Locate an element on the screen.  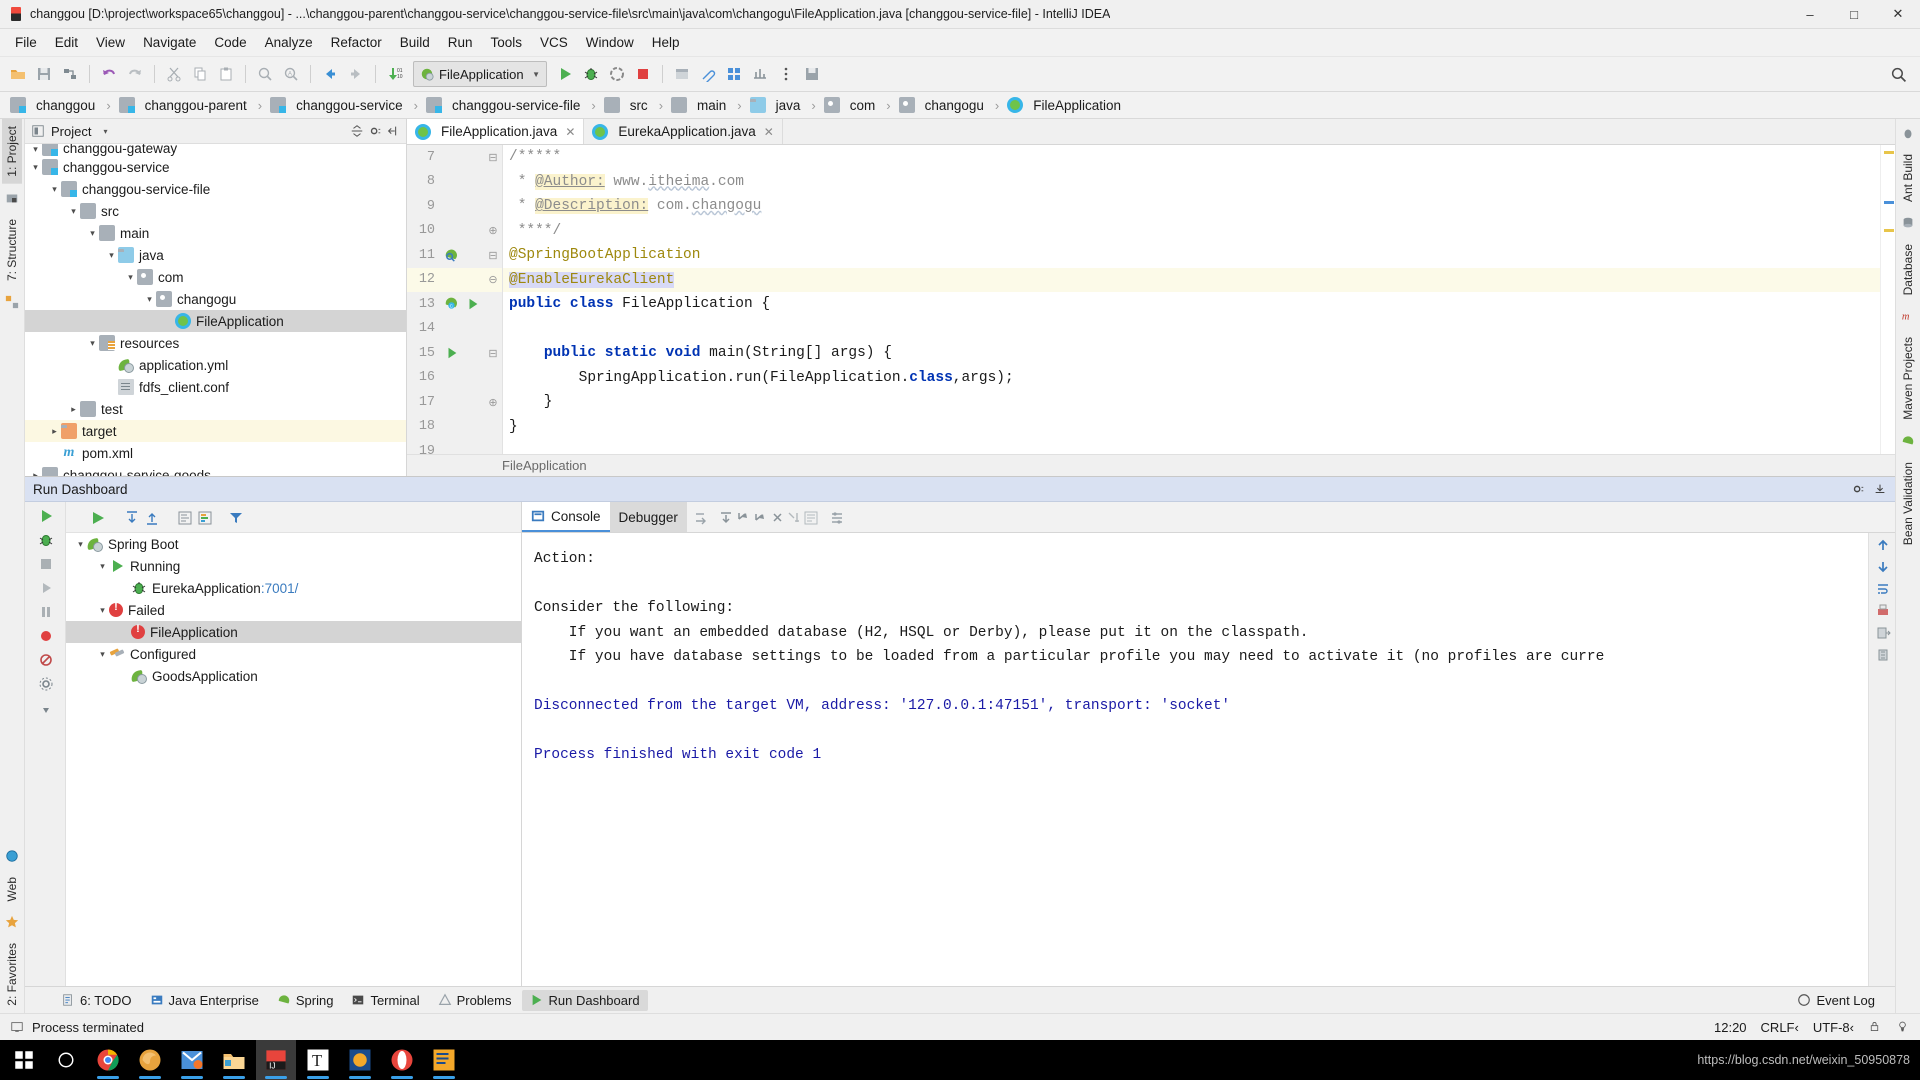
debug-icon is located at coordinates (45, 539).